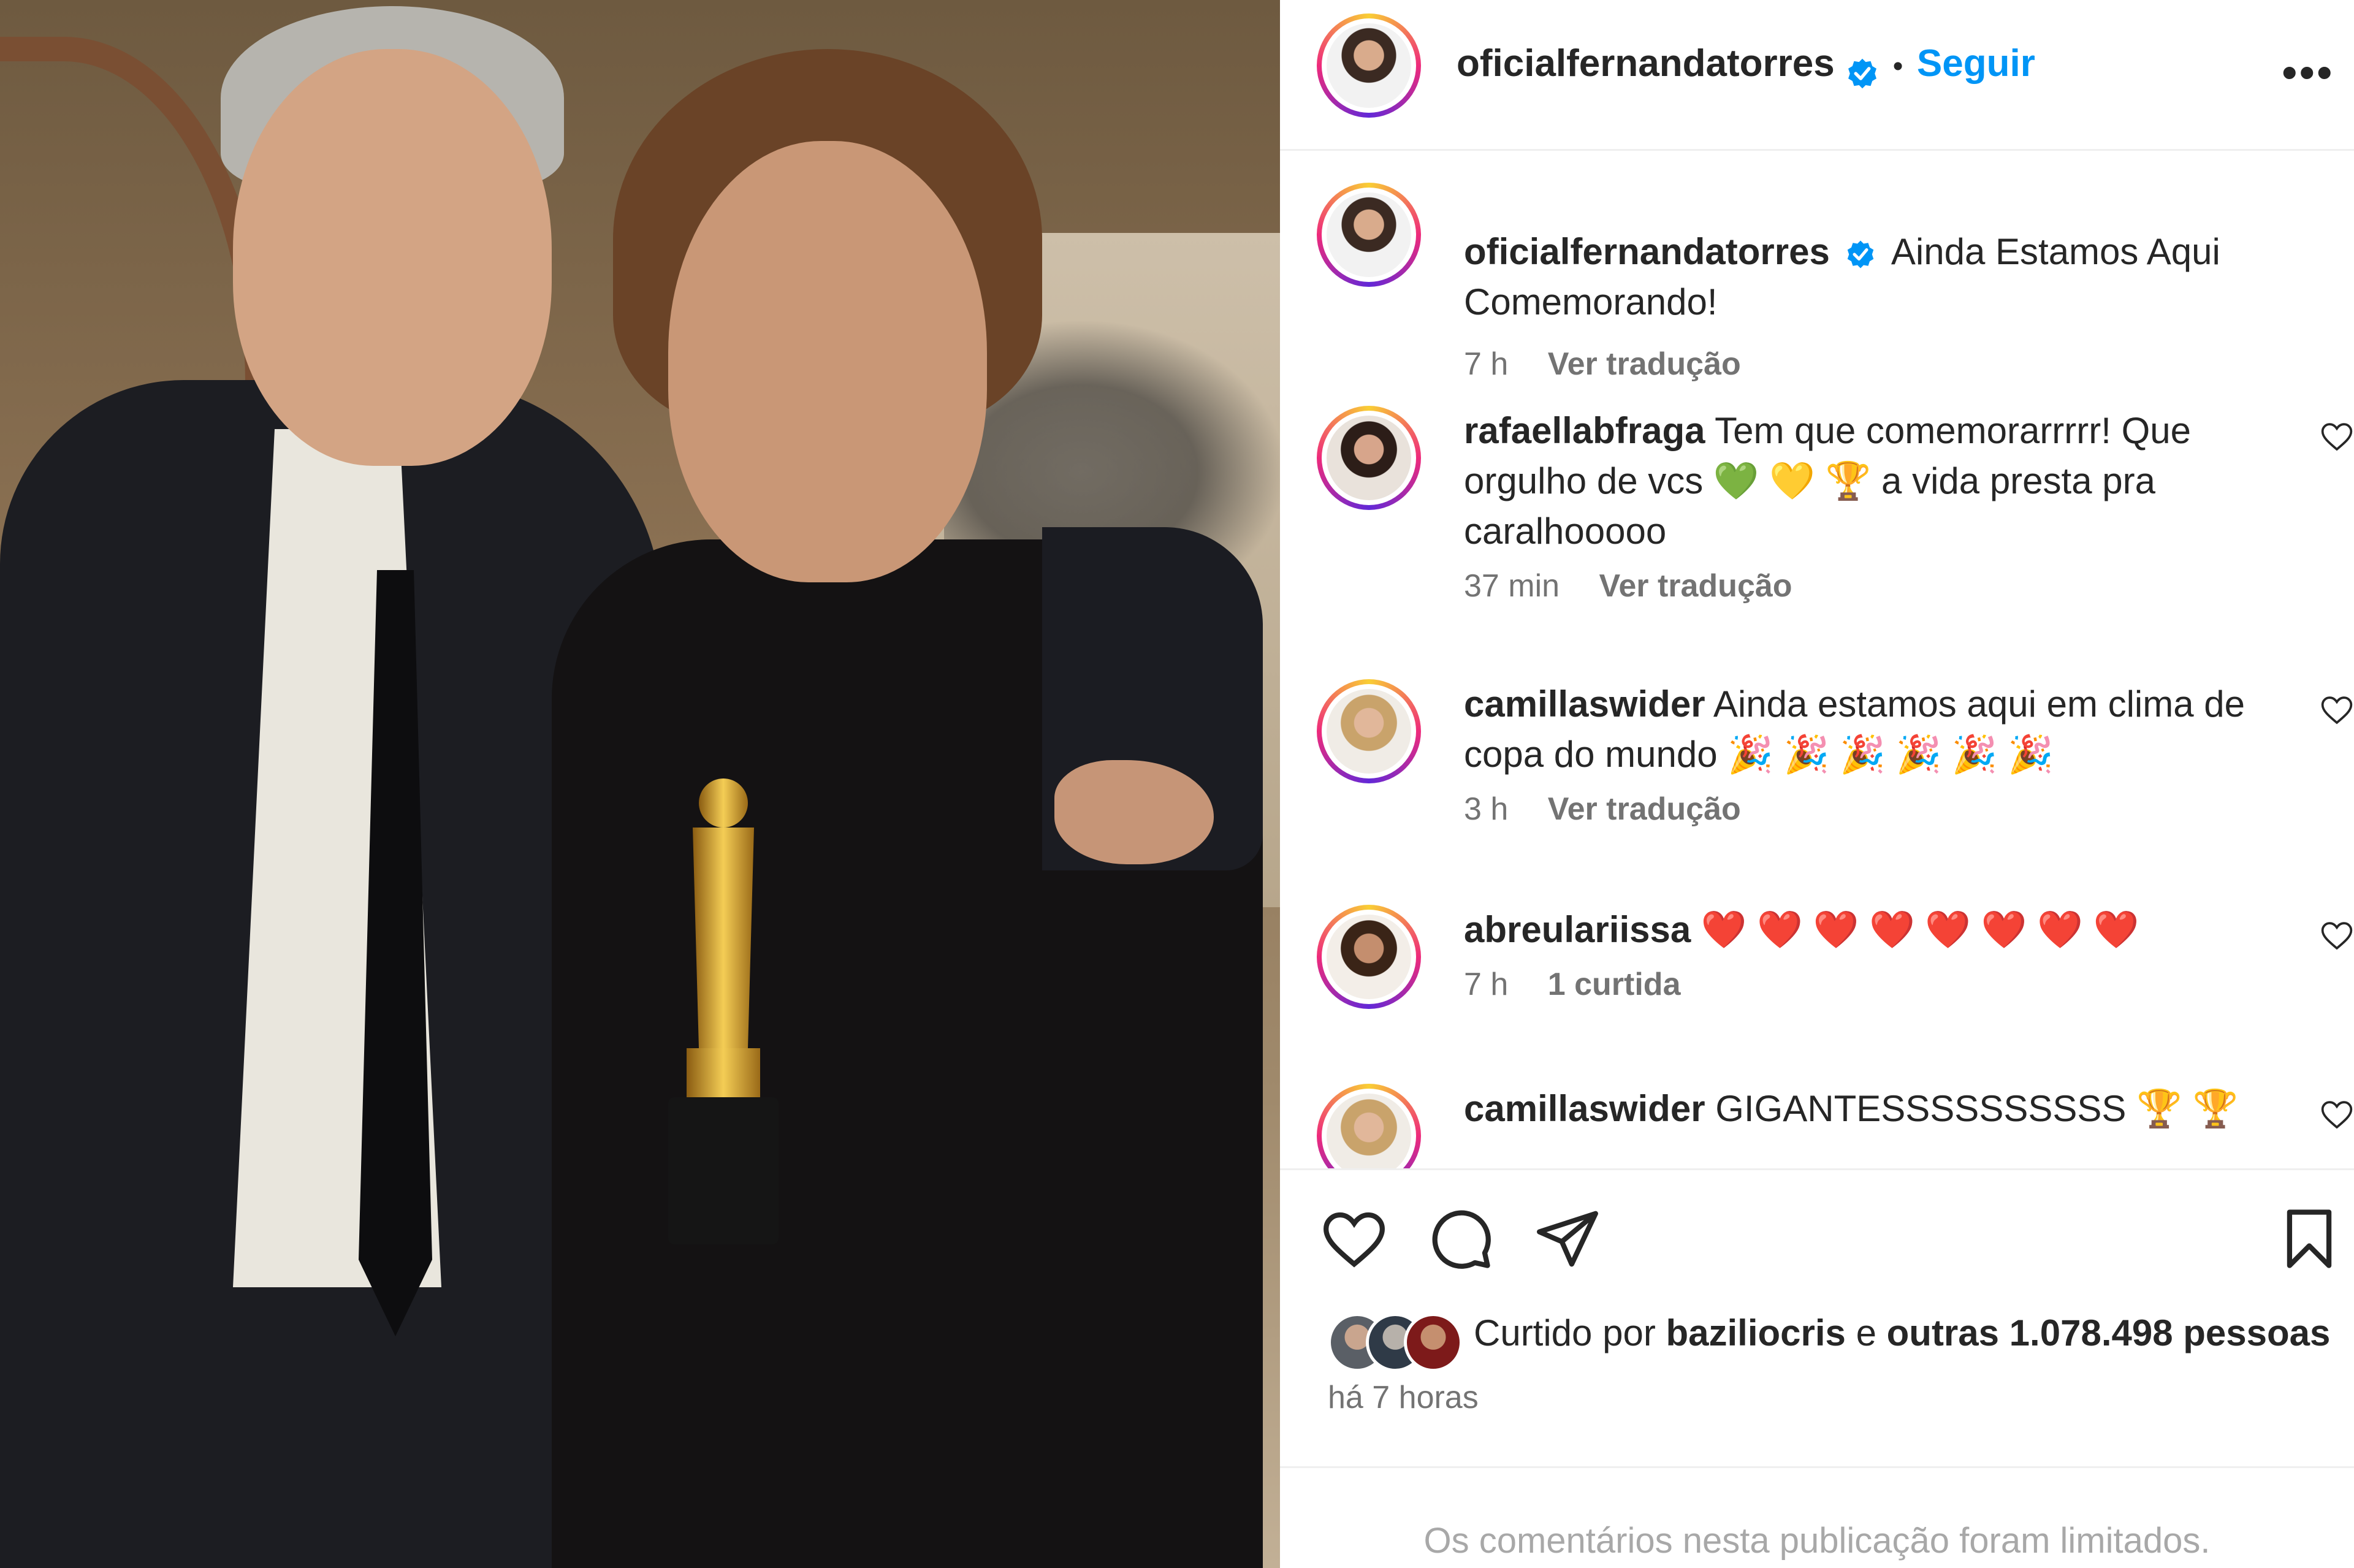  What do you see at coordinates (723, 1011) in the screenshot?
I see `oscar-statuette` at bounding box center [723, 1011].